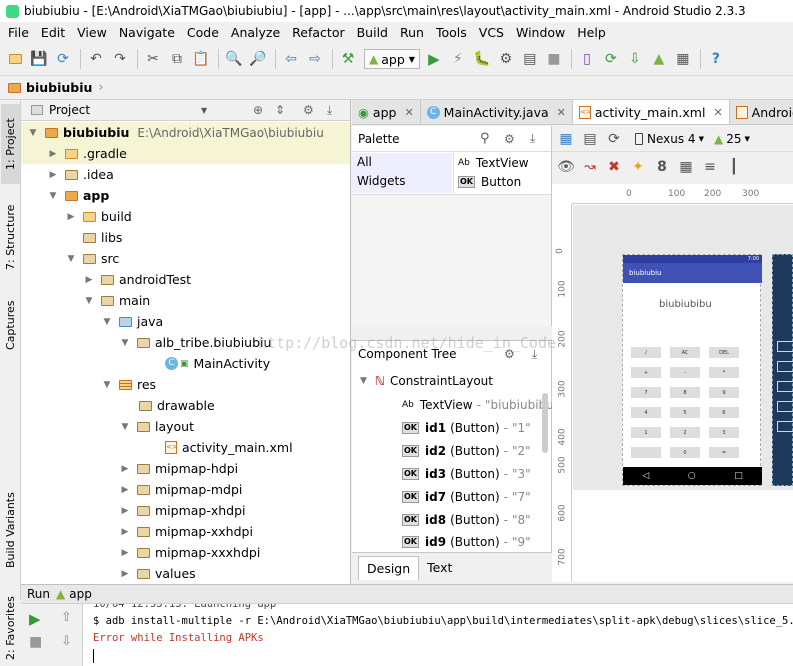 This screenshot has width=793, height=666. What do you see at coordinates (646, 412) in the screenshot?
I see `calc-button: 4` at bounding box center [646, 412].